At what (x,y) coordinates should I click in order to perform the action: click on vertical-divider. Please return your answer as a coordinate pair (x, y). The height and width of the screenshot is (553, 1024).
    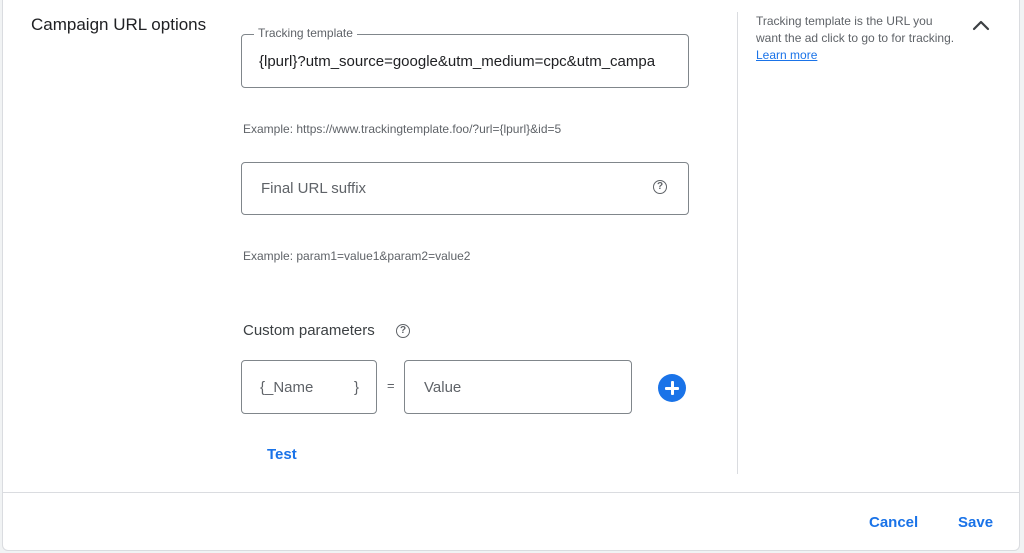
    Looking at the image, I should click on (737, 243).